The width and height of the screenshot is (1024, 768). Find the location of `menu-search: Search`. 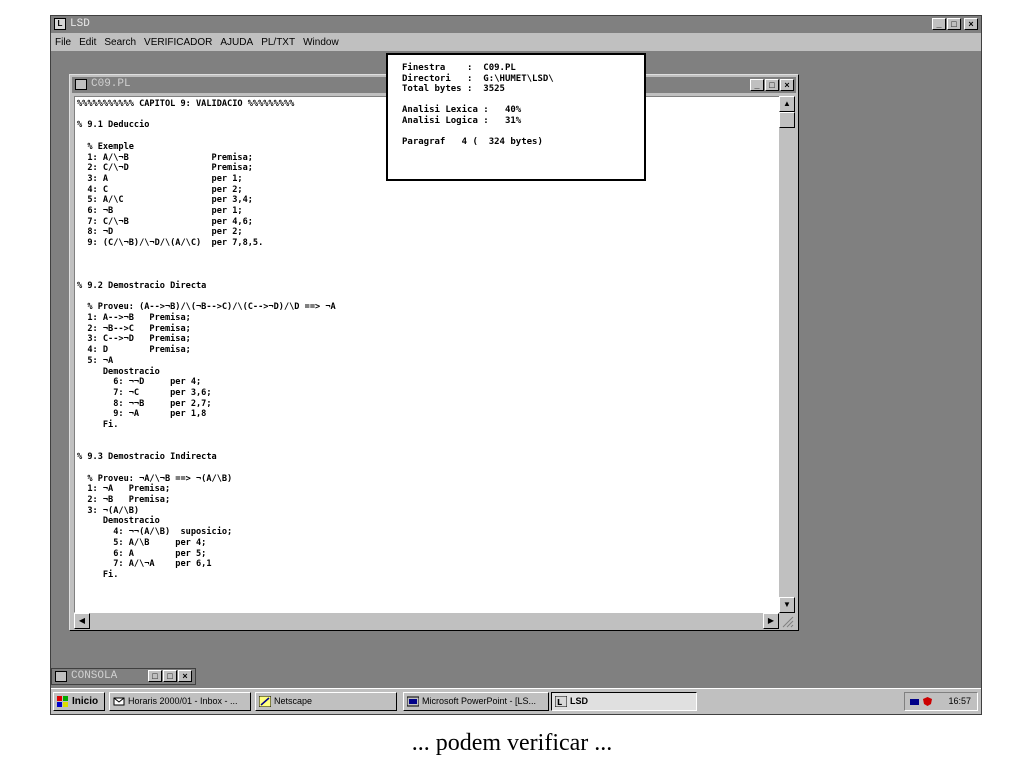

menu-search: Search is located at coordinates (120, 42).